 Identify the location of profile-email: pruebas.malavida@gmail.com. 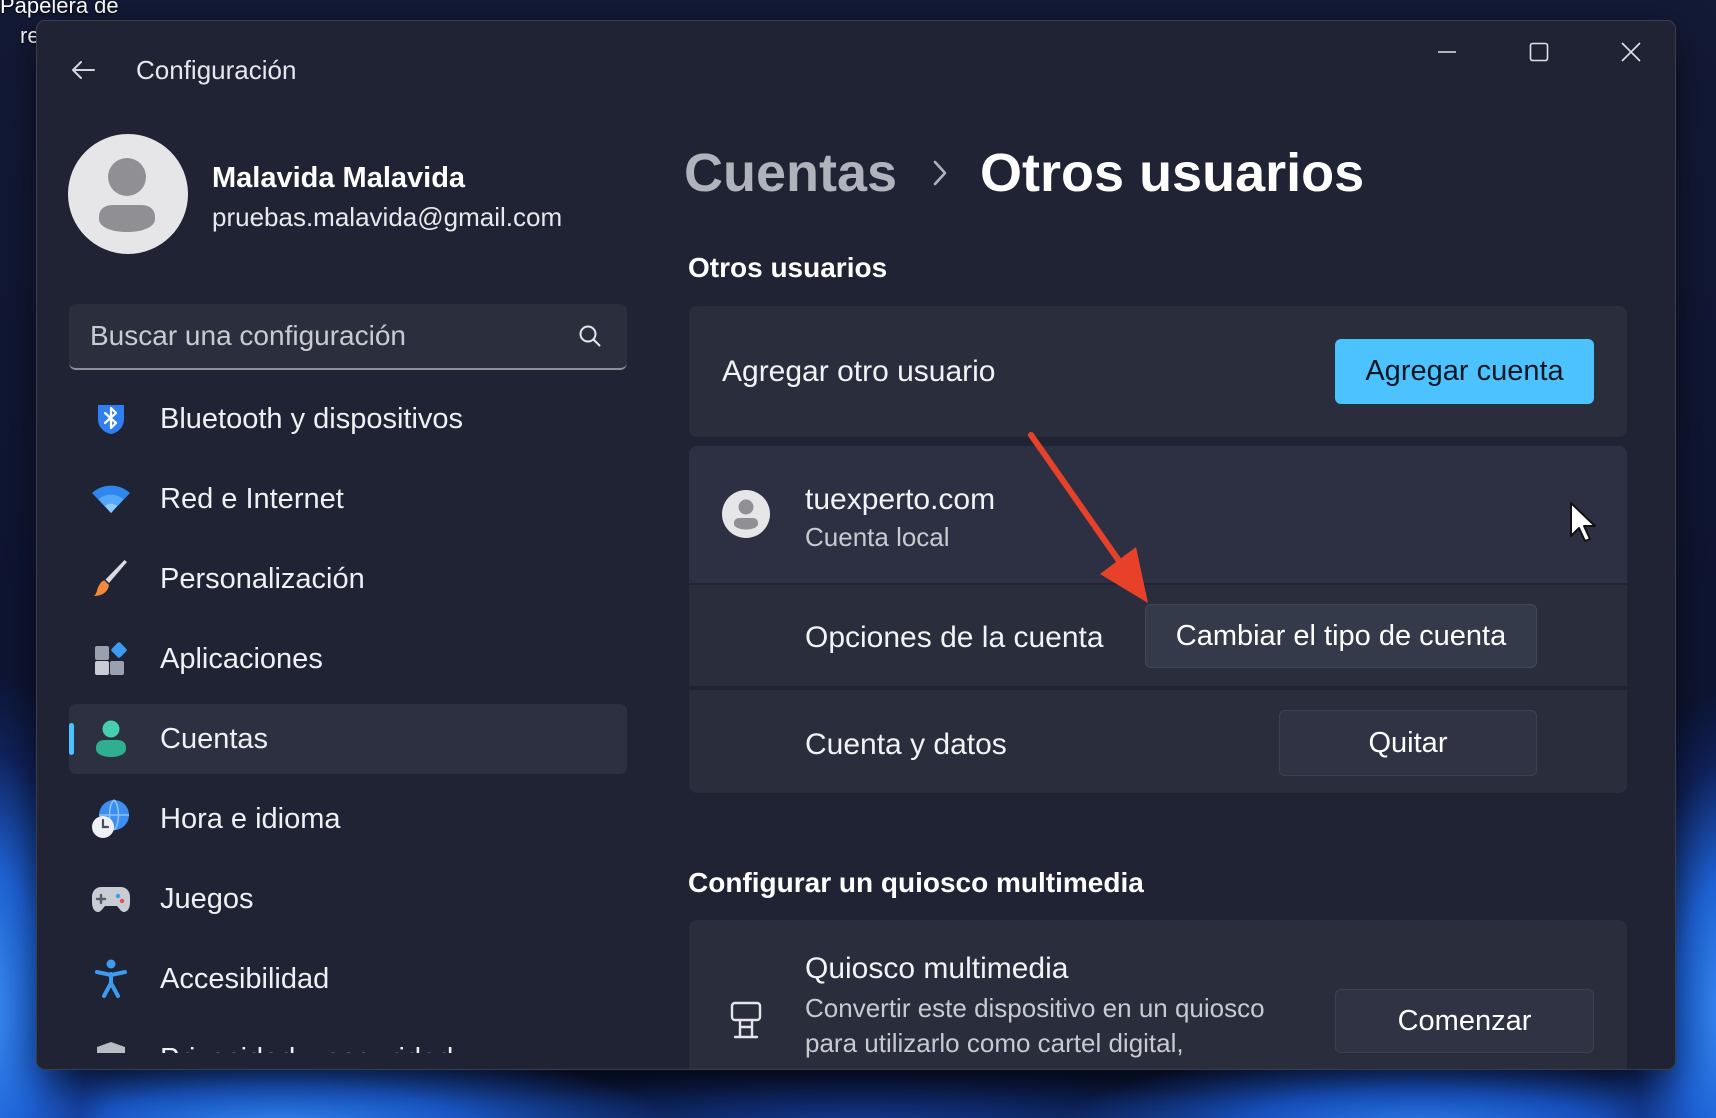
(387, 217).